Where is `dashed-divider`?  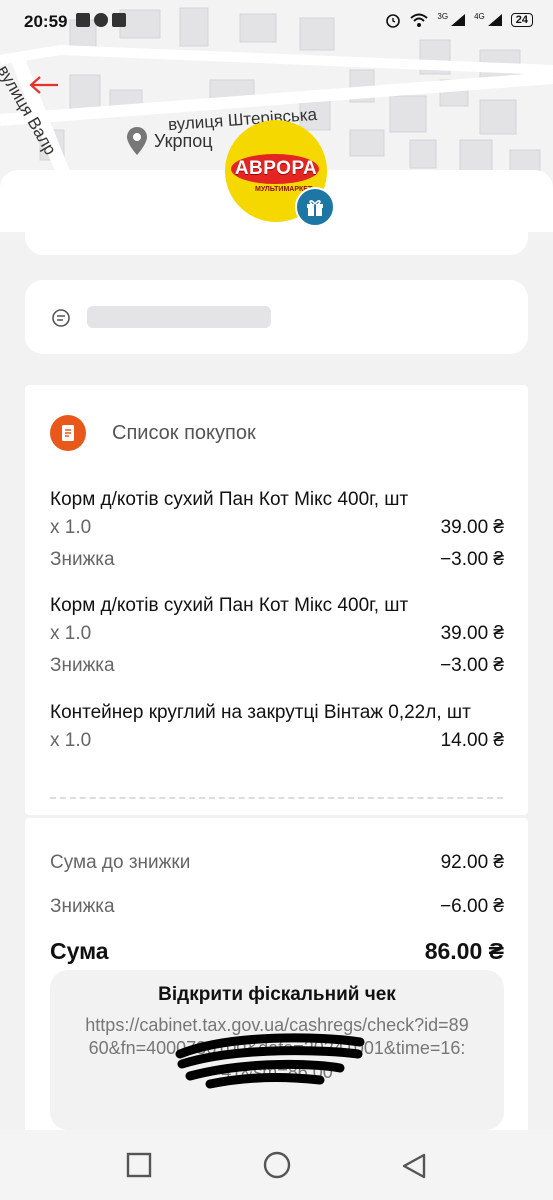 dashed-divider is located at coordinates (276, 798).